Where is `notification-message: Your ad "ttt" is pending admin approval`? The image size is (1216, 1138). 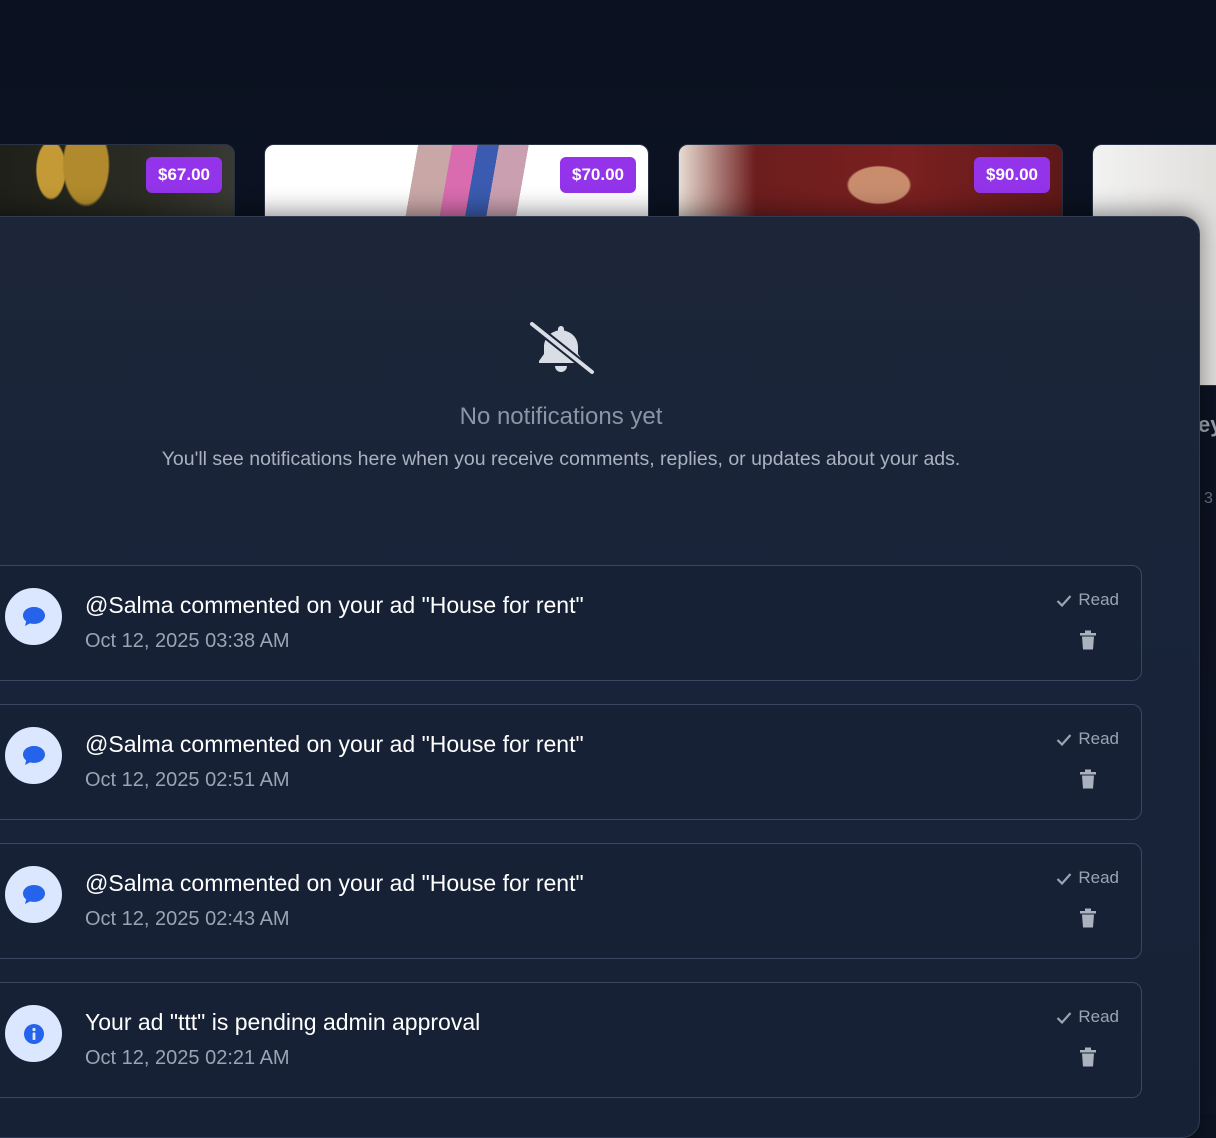
notification-message: Your ad "ttt" is pending admin approval is located at coordinates (283, 1022).